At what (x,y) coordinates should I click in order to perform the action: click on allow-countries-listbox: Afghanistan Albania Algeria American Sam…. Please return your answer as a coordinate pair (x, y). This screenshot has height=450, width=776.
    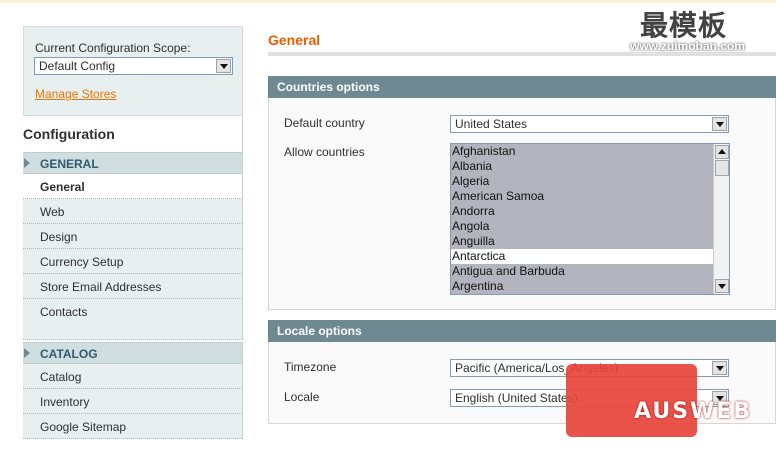
    Looking at the image, I should click on (590, 219).